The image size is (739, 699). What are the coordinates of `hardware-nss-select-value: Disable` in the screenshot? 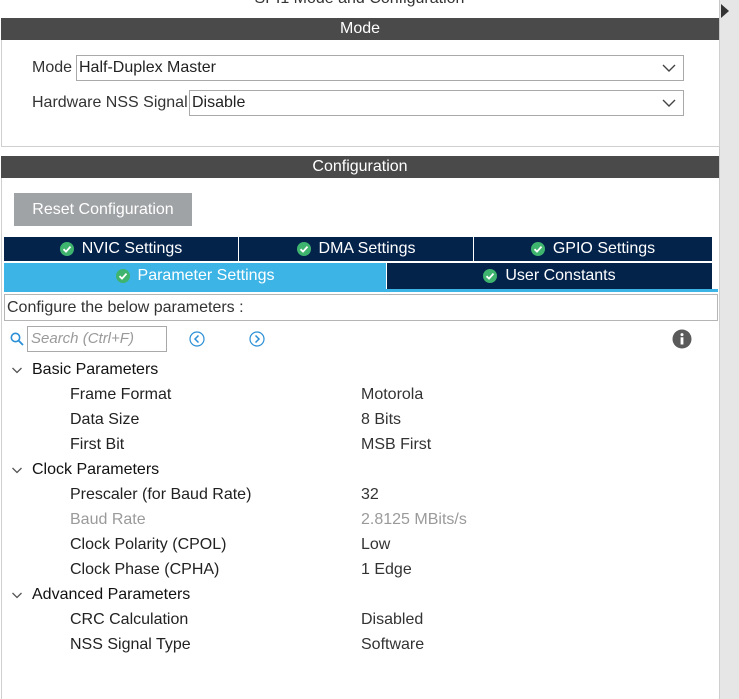 It's located at (219, 102).